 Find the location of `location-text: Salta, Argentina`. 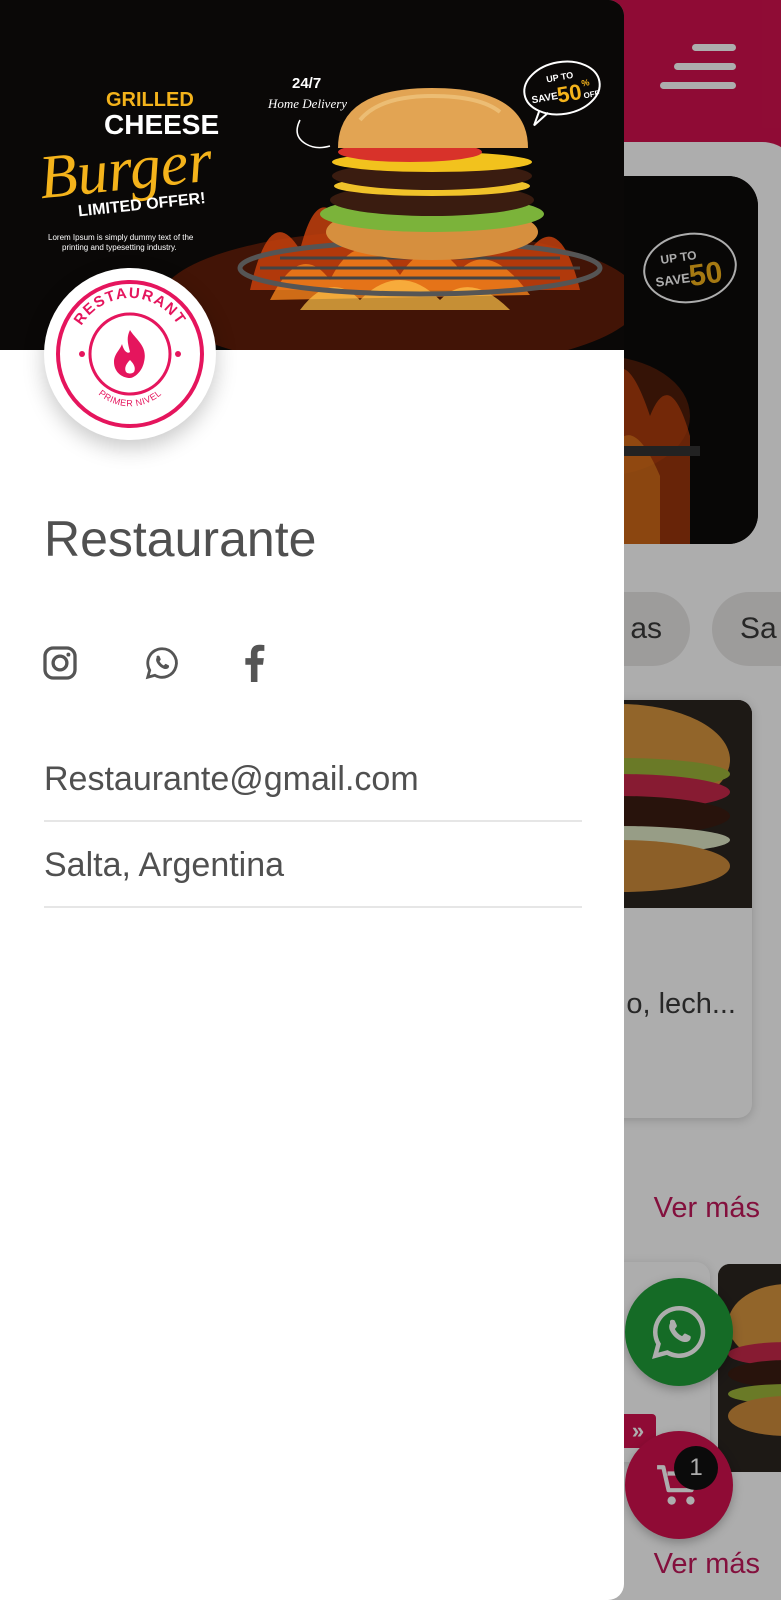

location-text: Salta, Argentina is located at coordinates (164, 865).